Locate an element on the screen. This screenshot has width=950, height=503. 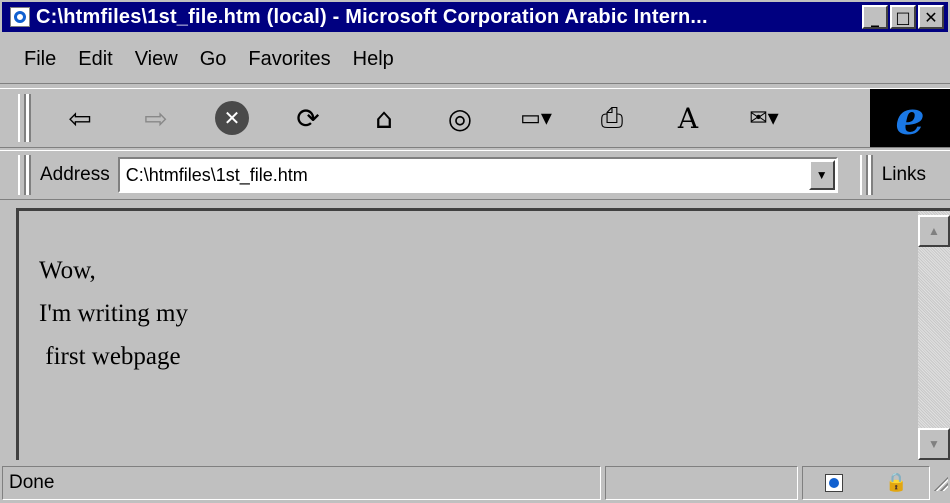
status-progress-pane is located at coordinates (701, 482).